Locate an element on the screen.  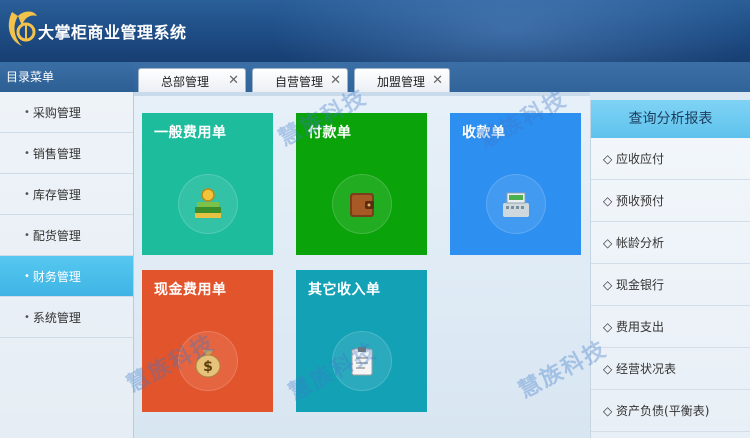
tab-label: 加盟管理 is located at coordinates (401, 82).